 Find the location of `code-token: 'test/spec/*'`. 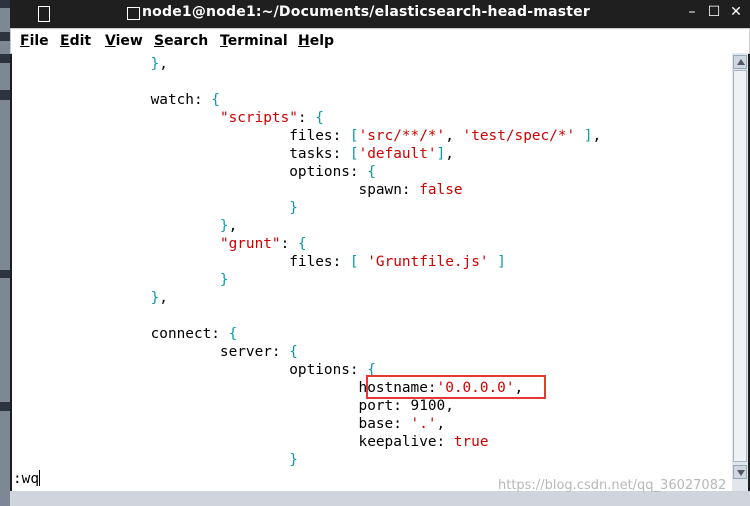

code-token: 'test/spec/*' is located at coordinates (519, 136).